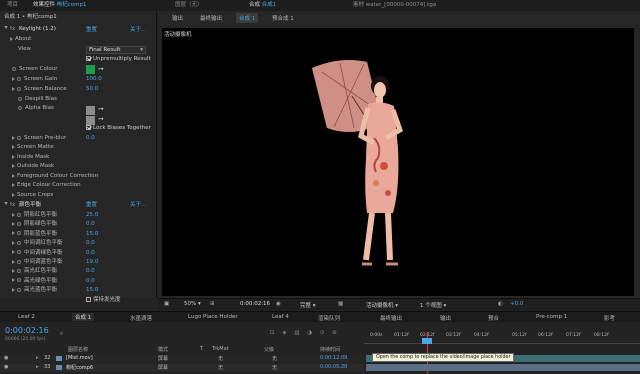 This screenshot has height=374, width=640. What do you see at coordinates (182, 368) in the screenshot?
I see `layer-row: ● ▸ 33 枸杞comp6 屏幕 无 无 0:00:05:20` at bounding box center [182, 368].